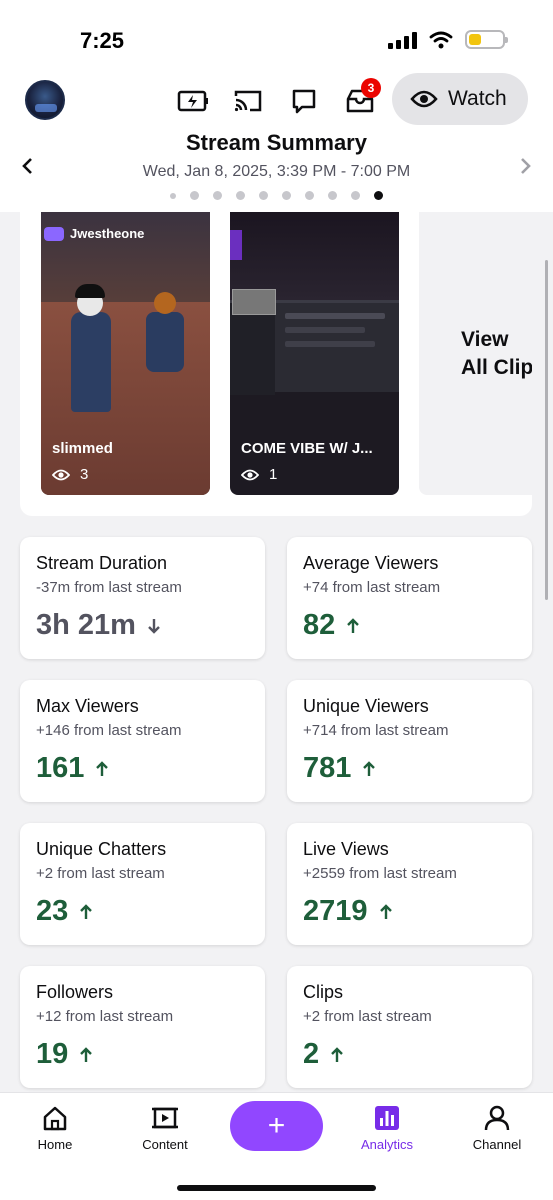 This screenshot has width=553, height=1200. Describe the element at coordinates (387, 1118) in the screenshot. I see `analytics-icon` at that location.